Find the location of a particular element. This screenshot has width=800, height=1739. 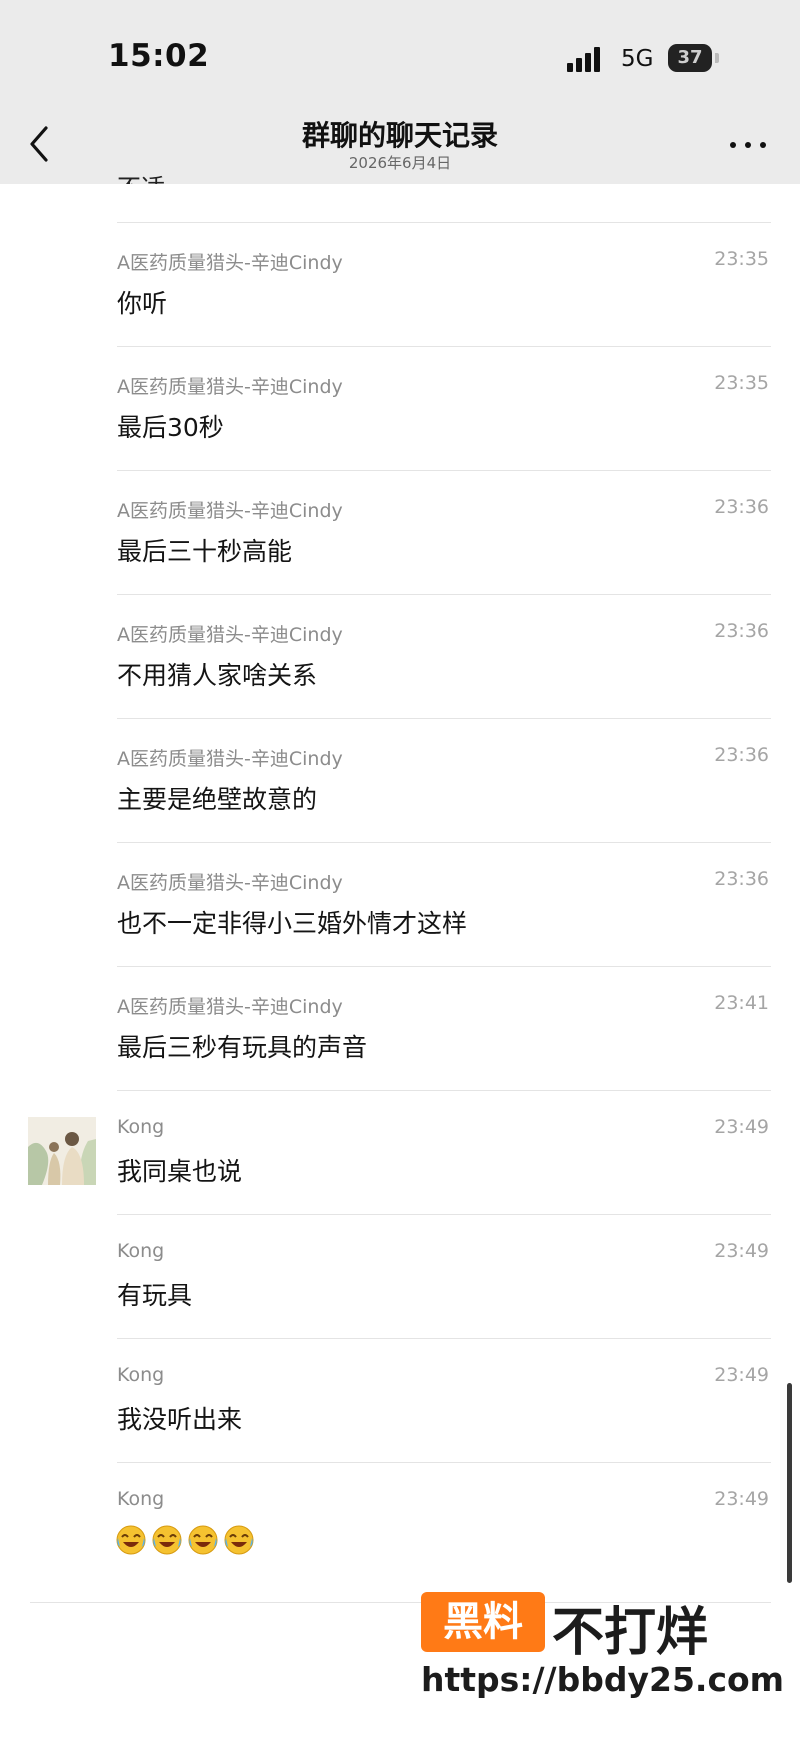

emoji-message is located at coordinates (187, 1542).